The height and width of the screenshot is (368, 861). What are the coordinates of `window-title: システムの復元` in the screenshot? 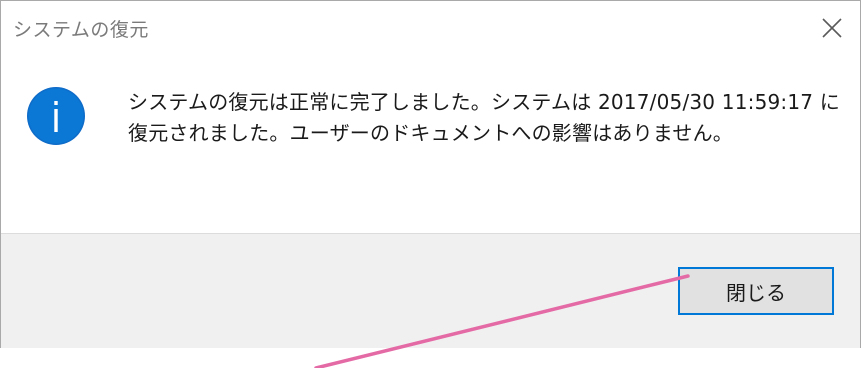 It's located at (81, 30).